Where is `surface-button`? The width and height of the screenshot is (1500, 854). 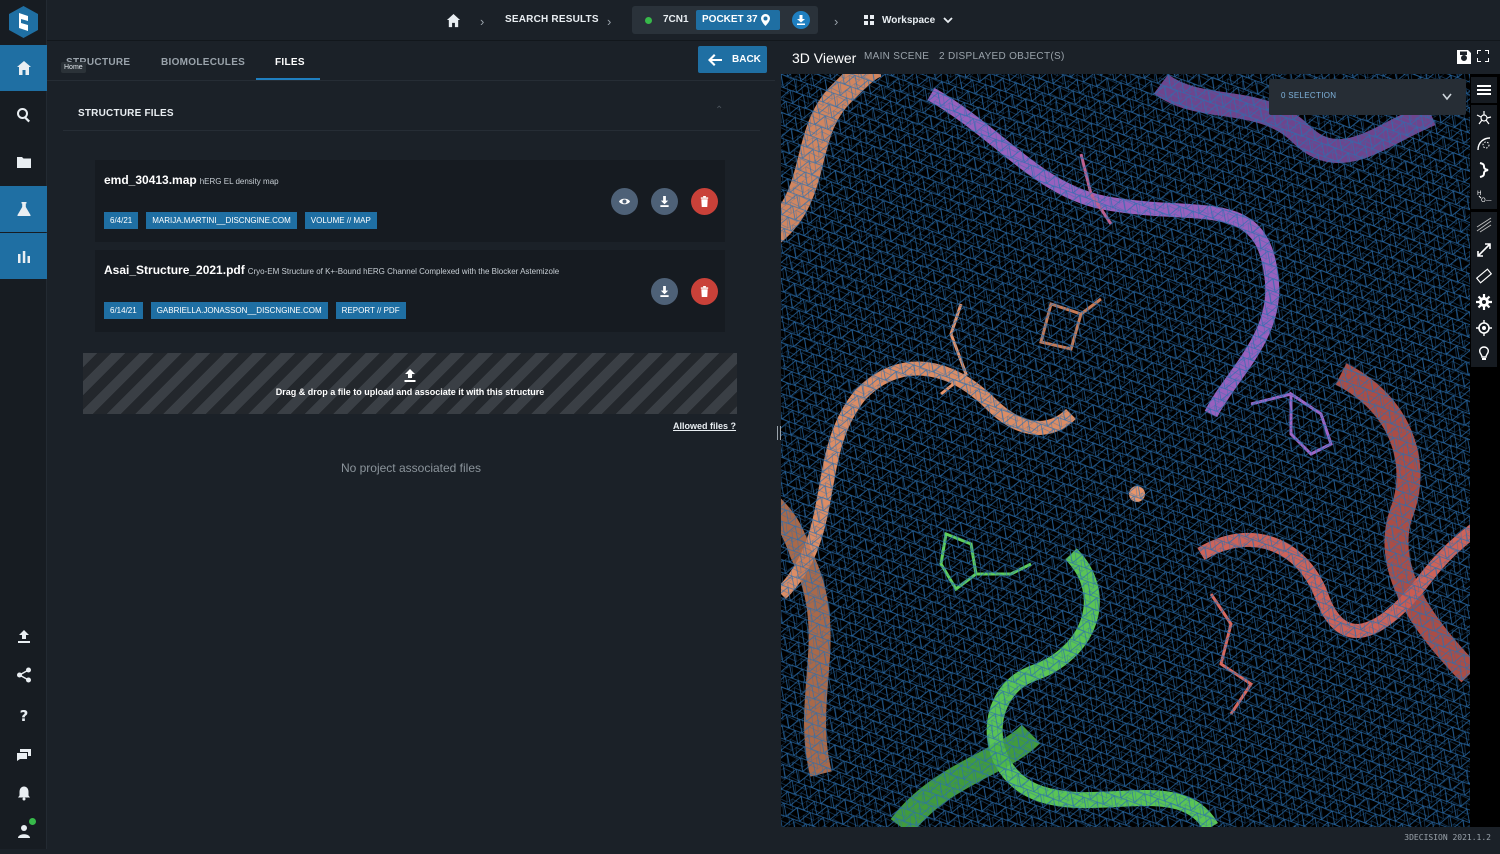 surface-button is located at coordinates (1484, 144).